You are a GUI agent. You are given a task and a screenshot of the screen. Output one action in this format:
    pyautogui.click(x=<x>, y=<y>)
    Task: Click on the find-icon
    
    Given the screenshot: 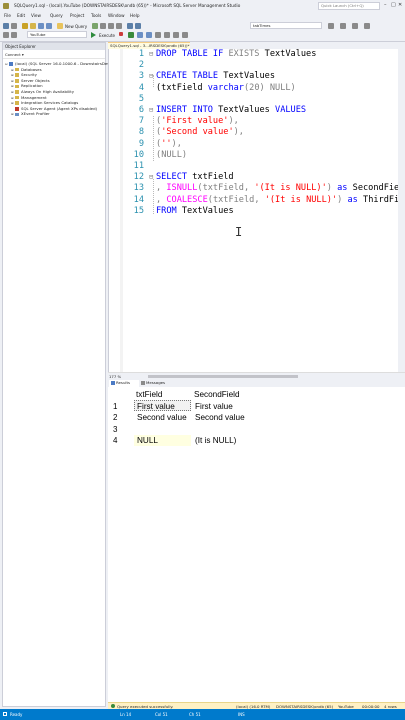 What is the action you would take?
    pyautogui.click(x=331, y=26)
    